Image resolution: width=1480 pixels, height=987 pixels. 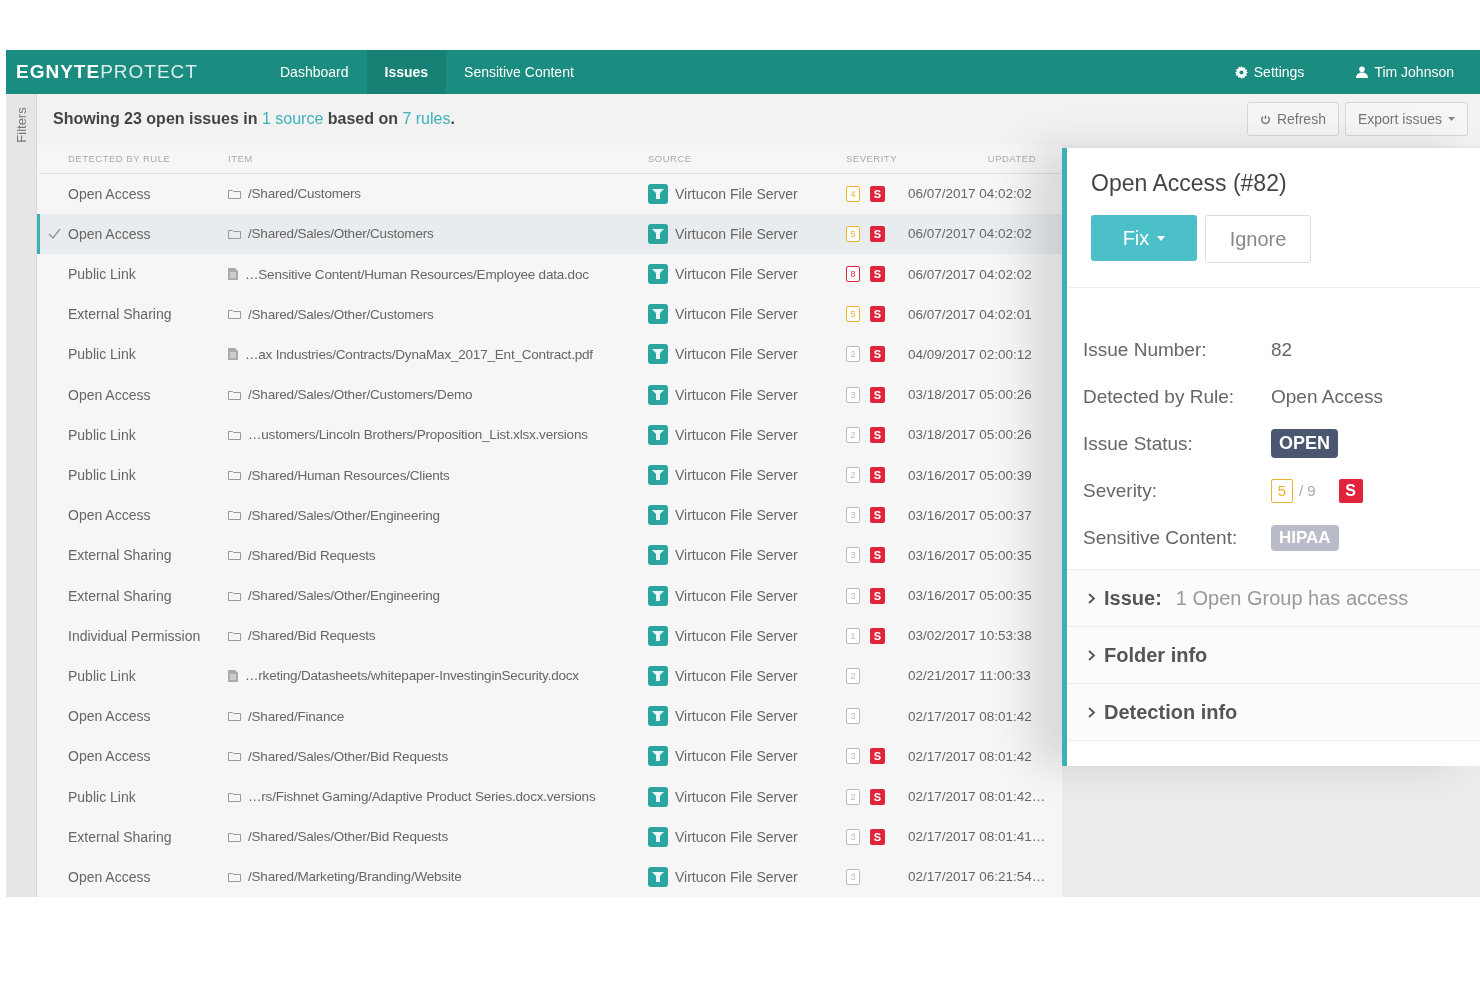 What do you see at coordinates (1305, 537) in the screenshot?
I see `content-tag: HIPAA` at bounding box center [1305, 537].